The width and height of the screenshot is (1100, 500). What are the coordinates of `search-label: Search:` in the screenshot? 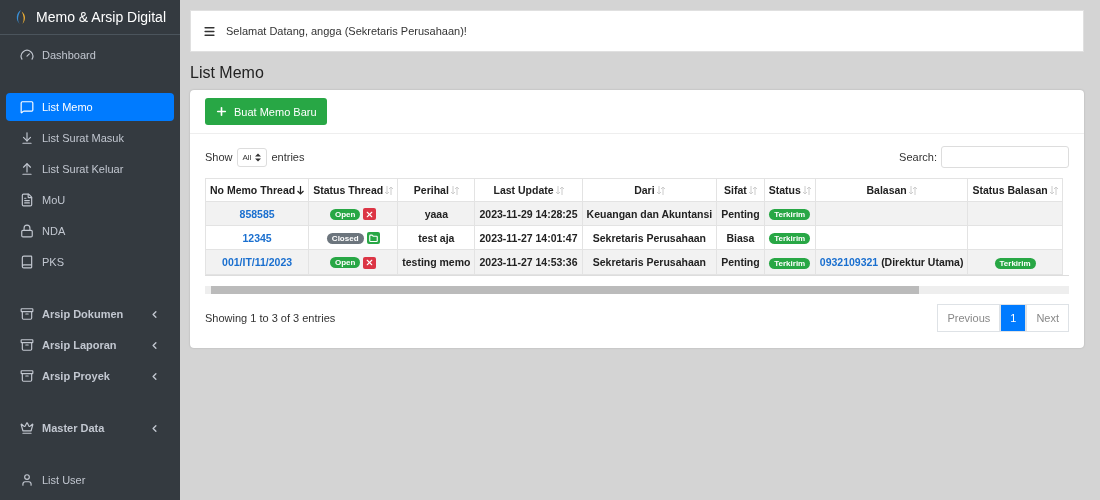 It's located at (918, 157).